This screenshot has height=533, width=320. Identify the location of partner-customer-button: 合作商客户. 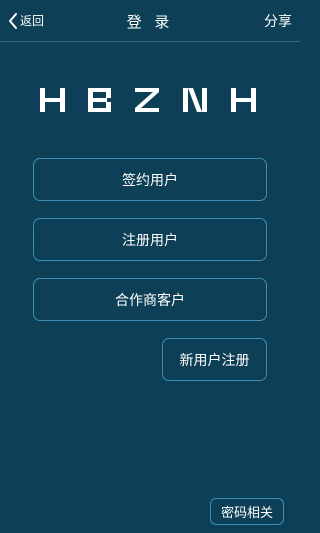
(150, 299).